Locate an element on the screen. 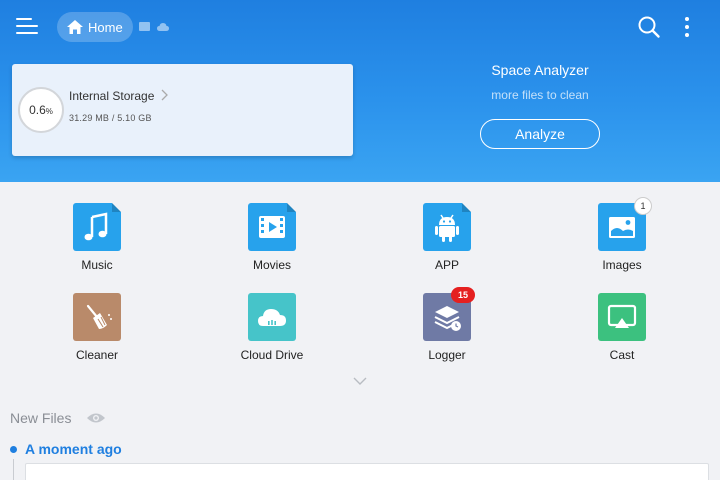 Image resolution: width=720 pixels, height=480 pixels. space-analyzer-subtitle: more files to clean is located at coordinates (540, 95).